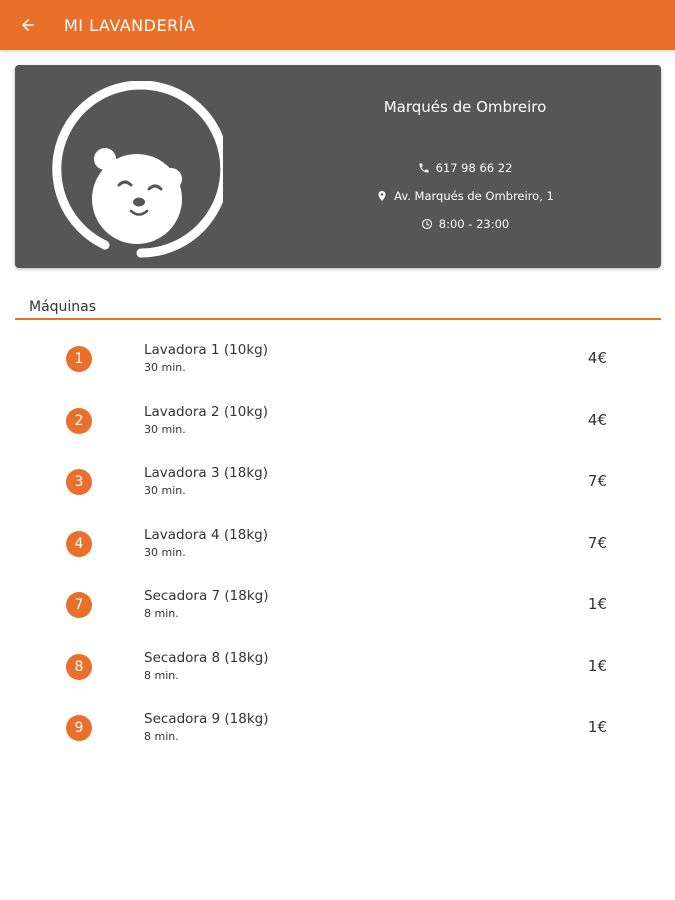 The height and width of the screenshot is (900, 675). What do you see at coordinates (130, 25) in the screenshot?
I see `page-title: MI LAVANDERÍA` at bounding box center [130, 25].